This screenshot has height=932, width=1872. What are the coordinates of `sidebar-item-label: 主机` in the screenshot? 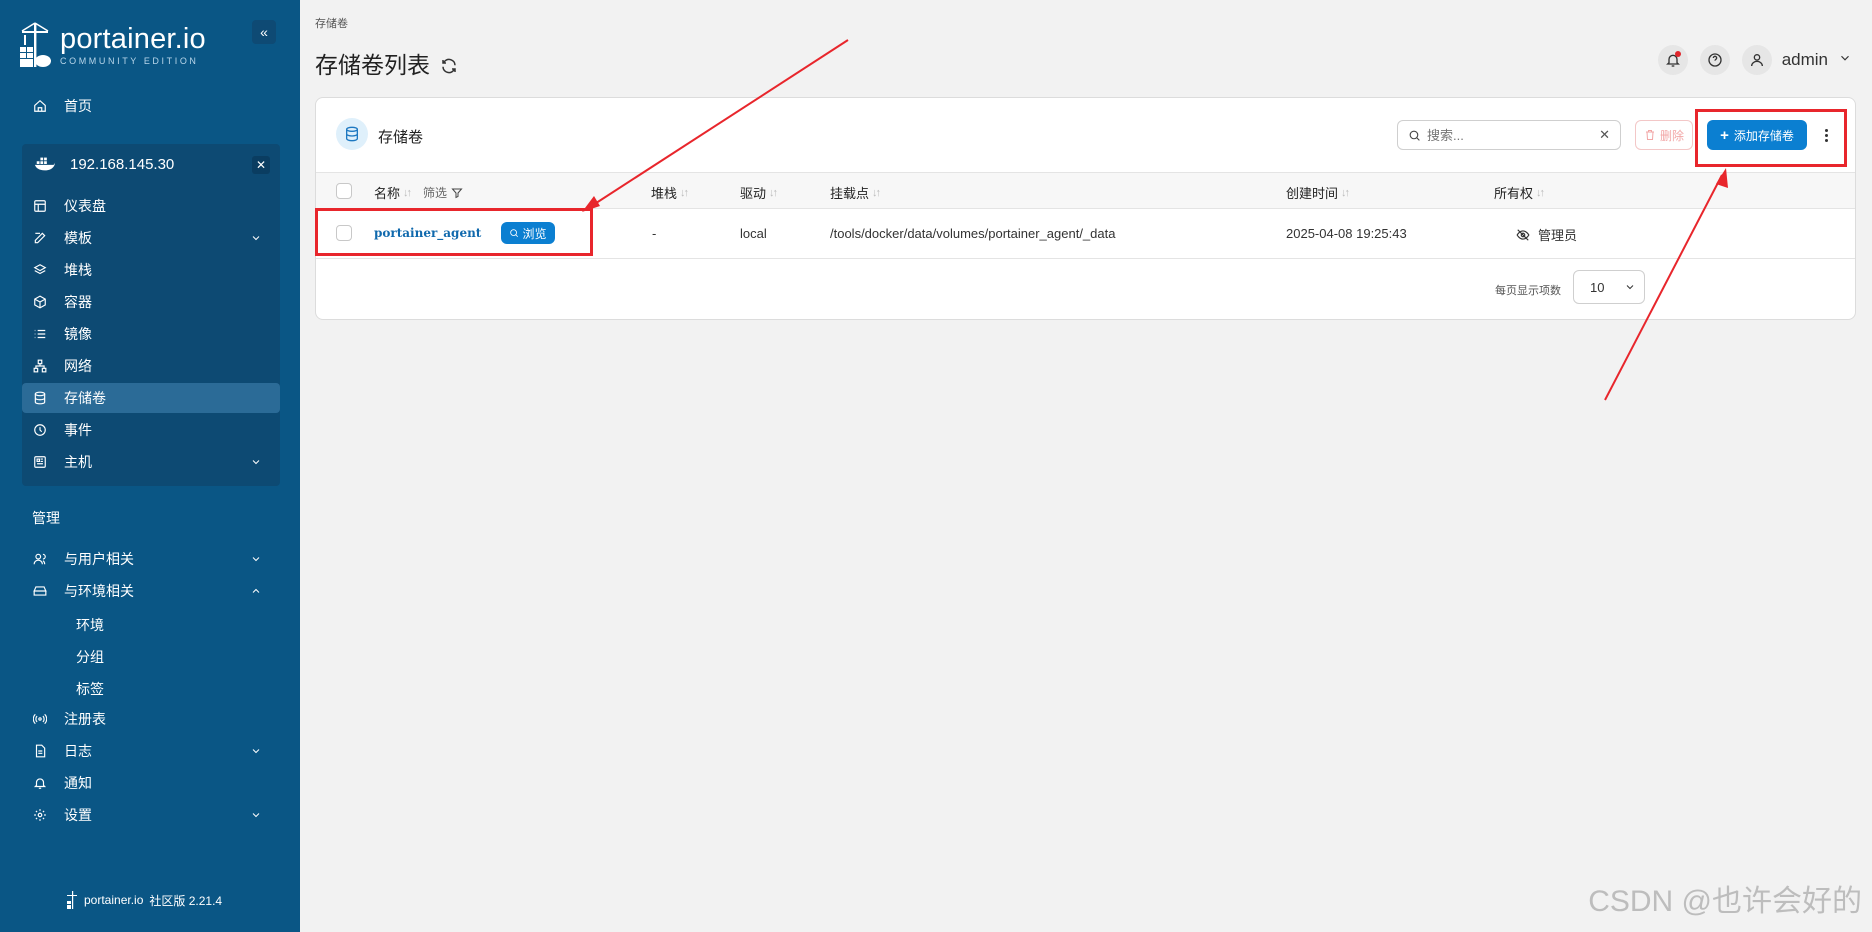 It's located at (78, 462).